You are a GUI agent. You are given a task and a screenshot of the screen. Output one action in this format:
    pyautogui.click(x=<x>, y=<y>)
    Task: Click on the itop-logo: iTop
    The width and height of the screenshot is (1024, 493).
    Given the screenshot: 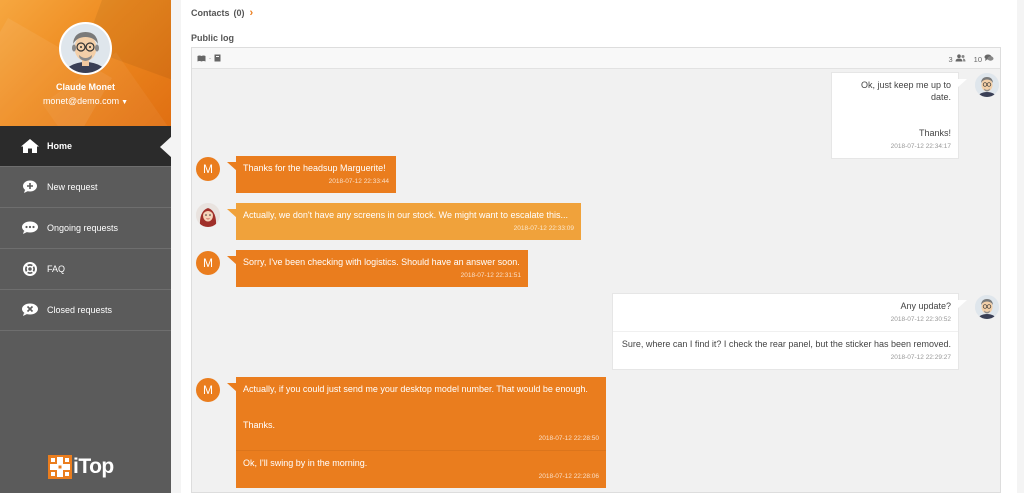 What is the action you would take?
    pyautogui.click(x=81, y=467)
    